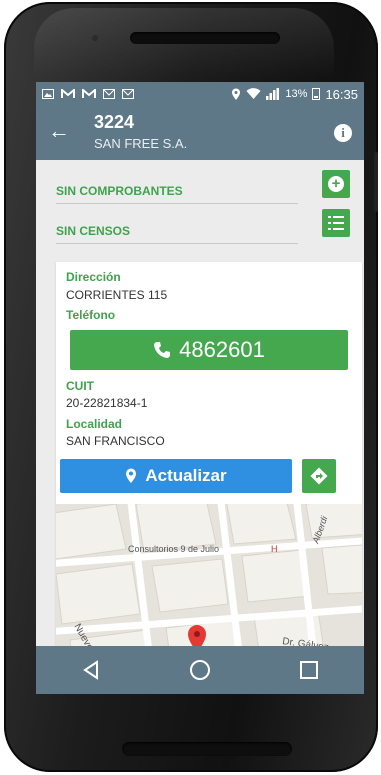  I want to click on client-name: SAN FREE S.A., so click(141, 143).